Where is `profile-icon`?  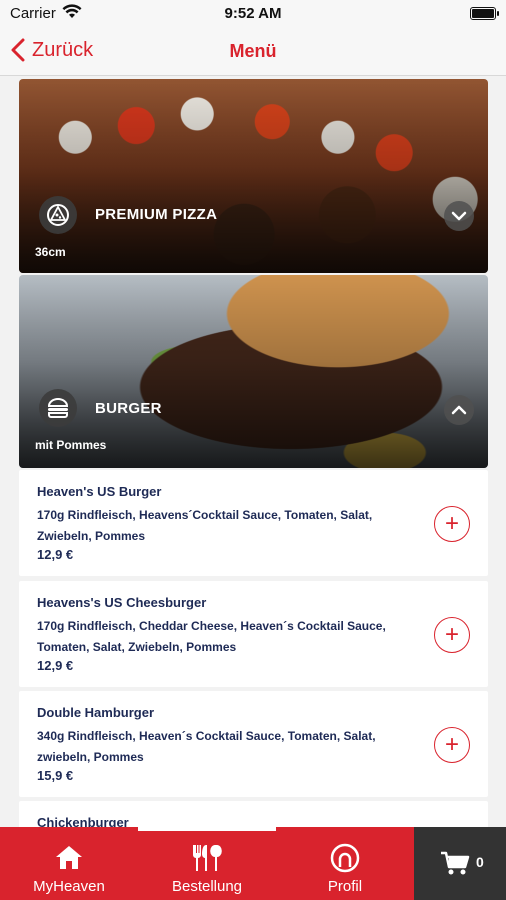 profile-icon is located at coordinates (345, 858).